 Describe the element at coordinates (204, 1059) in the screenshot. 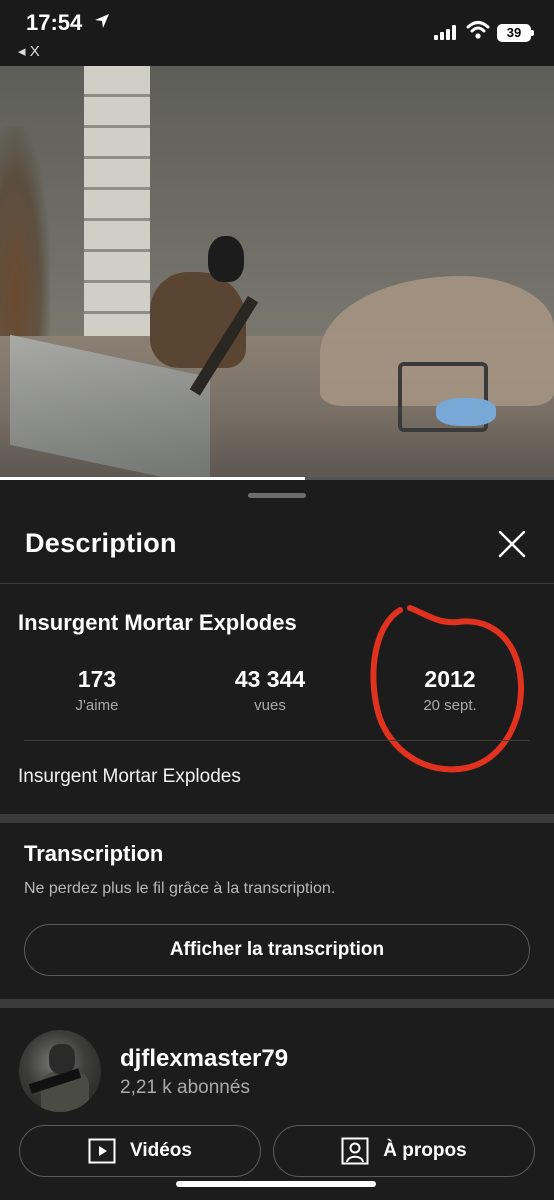

I see `channel-name: djflexmaster79` at that location.